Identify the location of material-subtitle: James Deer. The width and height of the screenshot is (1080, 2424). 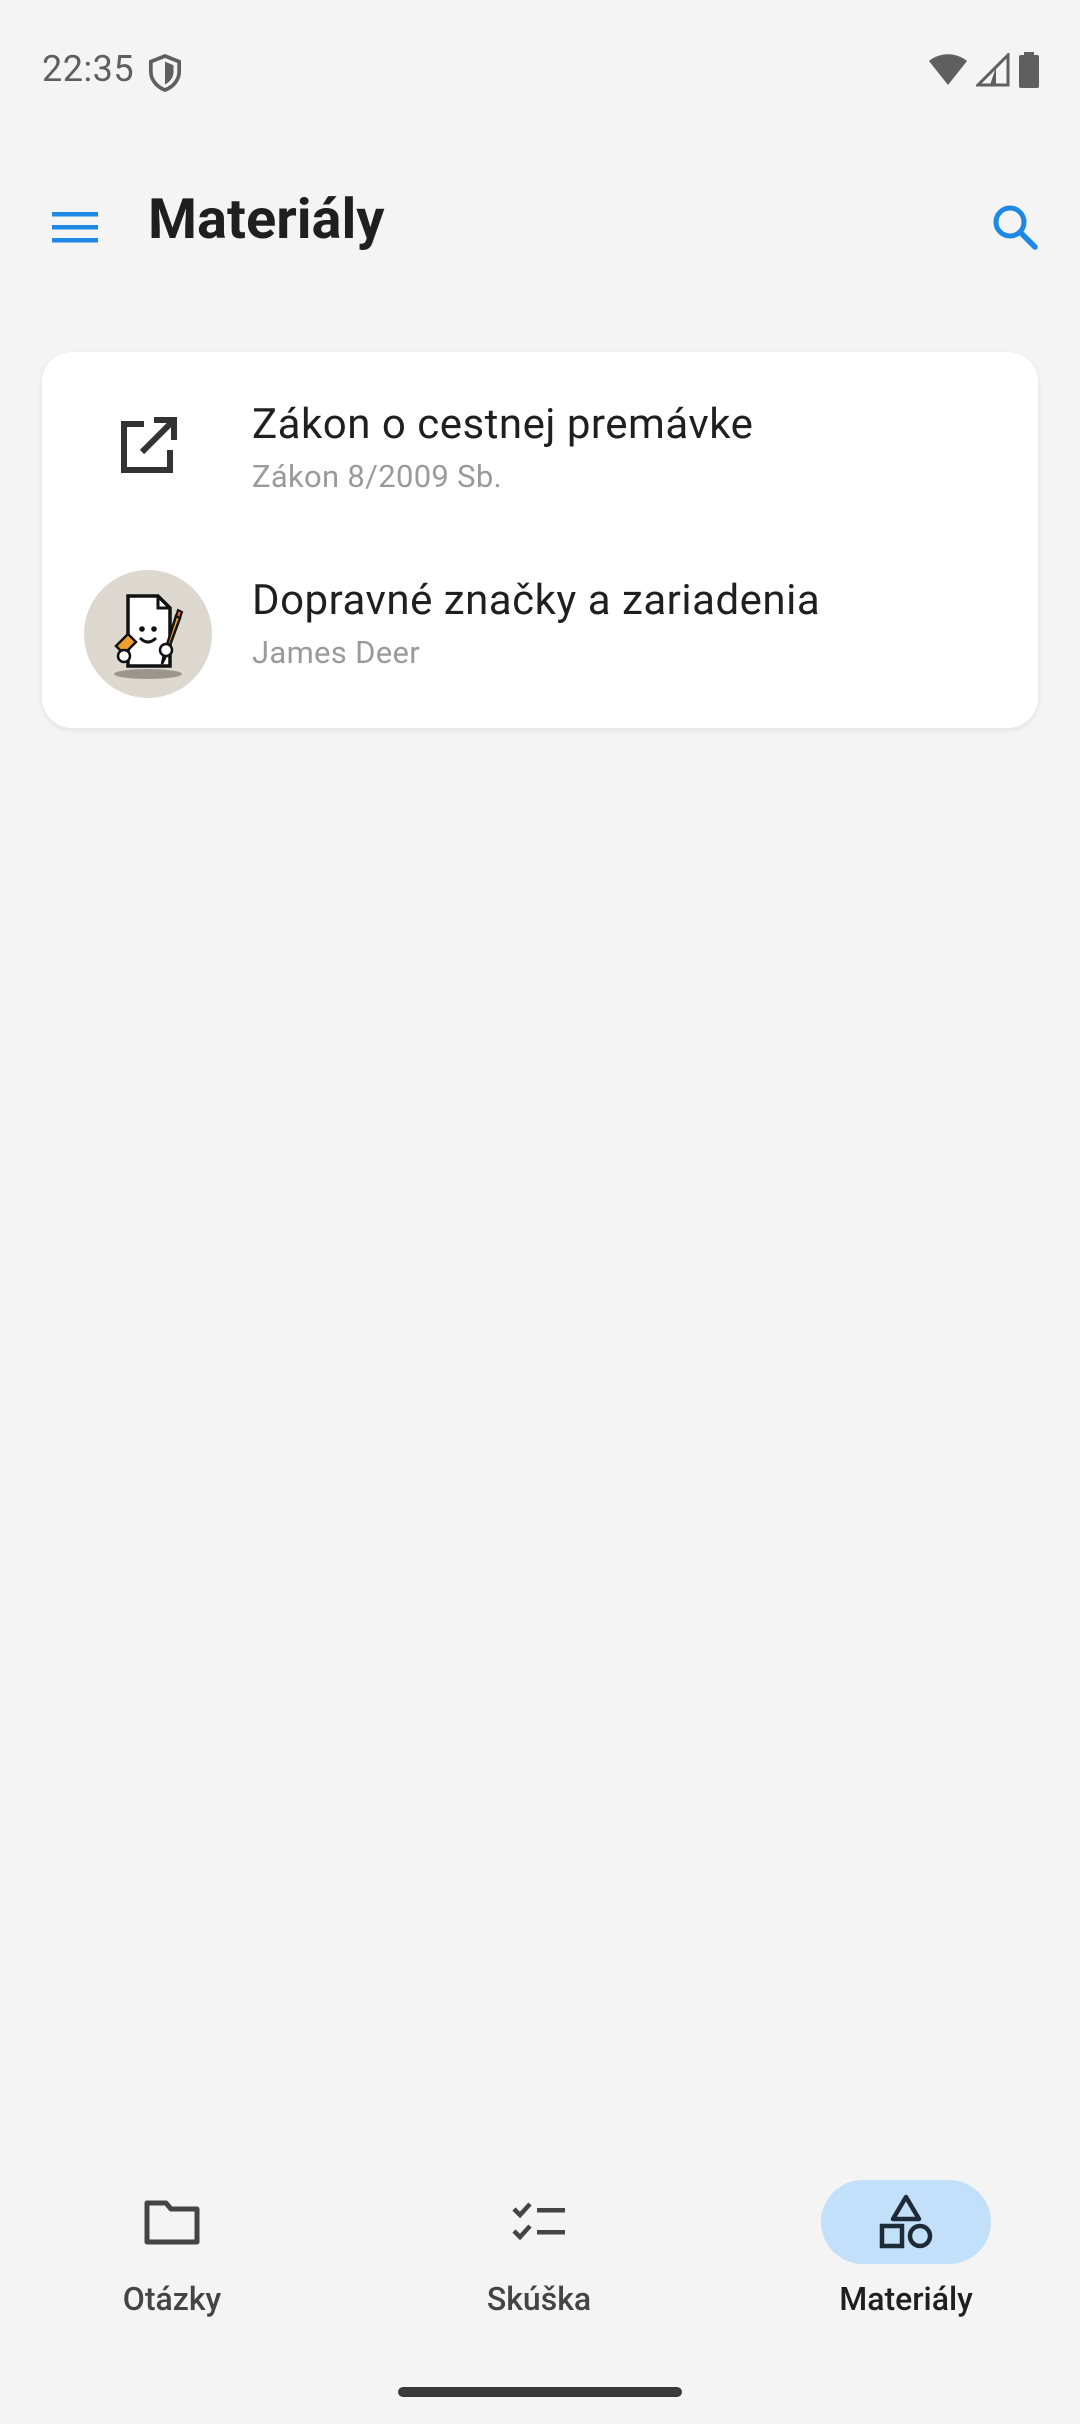
(336, 652).